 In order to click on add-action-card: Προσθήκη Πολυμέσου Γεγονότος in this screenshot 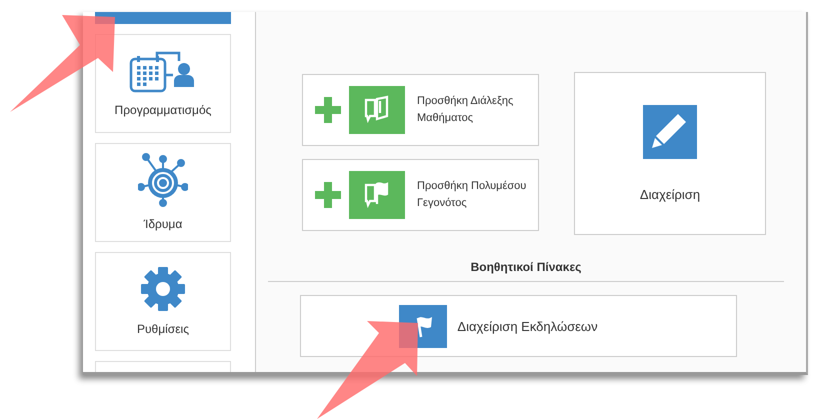, I will do `click(420, 195)`.